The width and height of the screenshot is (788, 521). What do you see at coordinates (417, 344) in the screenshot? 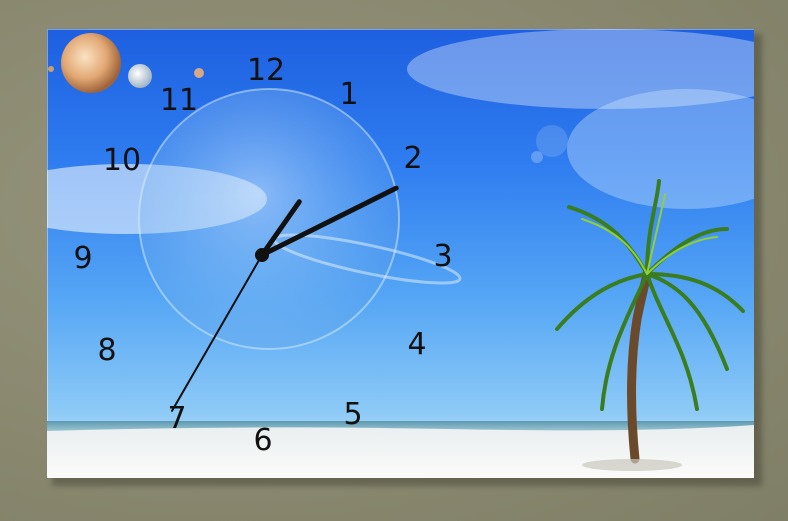
I see `numeral-4: 4` at bounding box center [417, 344].